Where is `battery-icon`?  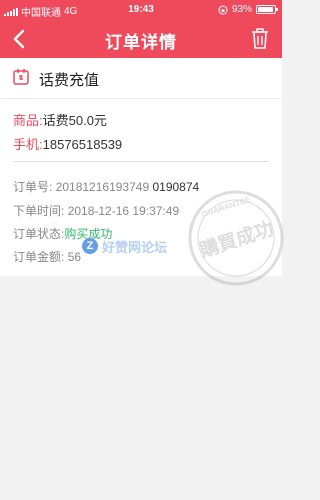 battery-icon is located at coordinates (267, 9).